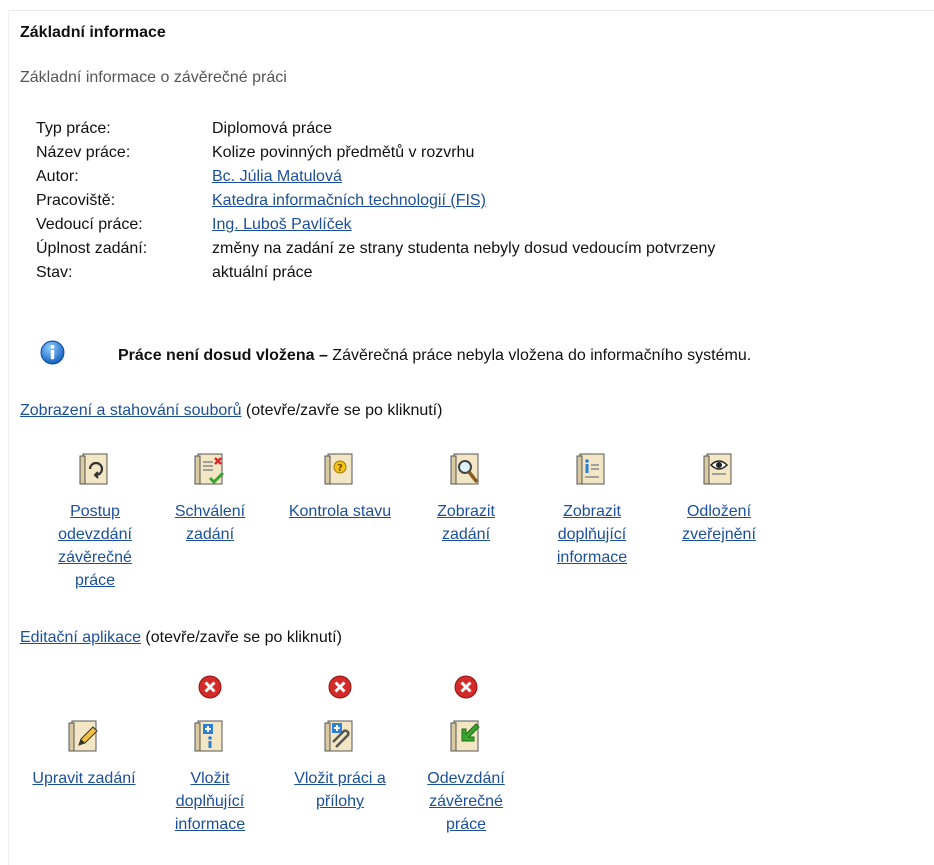 Image resolution: width=934 pixels, height=865 pixels. I want to click on info-row-status: Stav: aktuální práce, so click(375, 276).